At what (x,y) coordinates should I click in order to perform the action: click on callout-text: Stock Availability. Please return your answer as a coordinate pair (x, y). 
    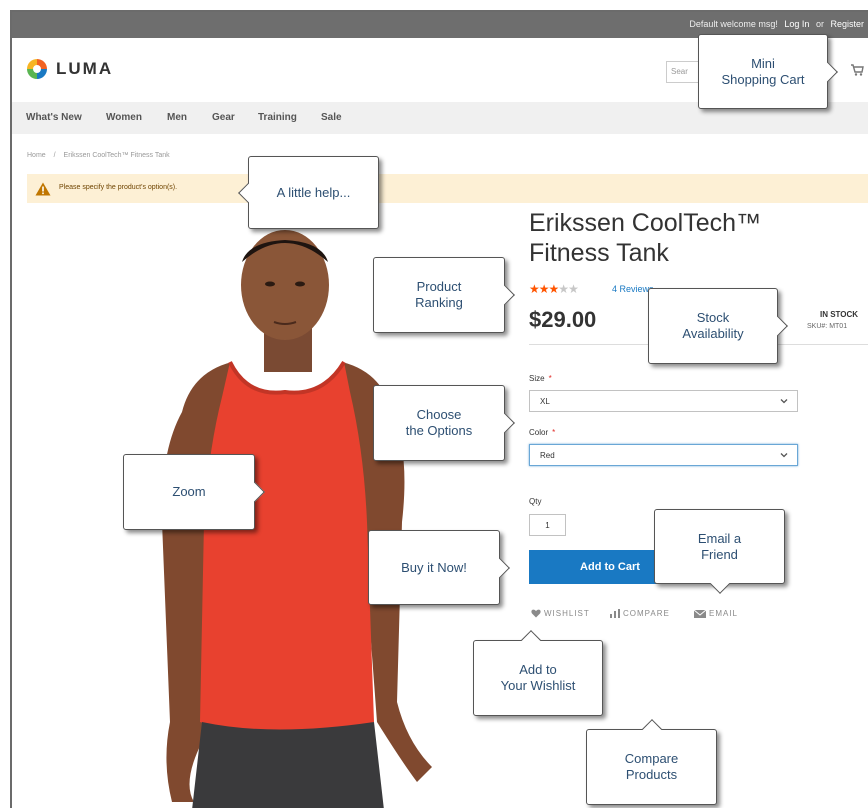
    Looking at the image, I should click on (713, 326).